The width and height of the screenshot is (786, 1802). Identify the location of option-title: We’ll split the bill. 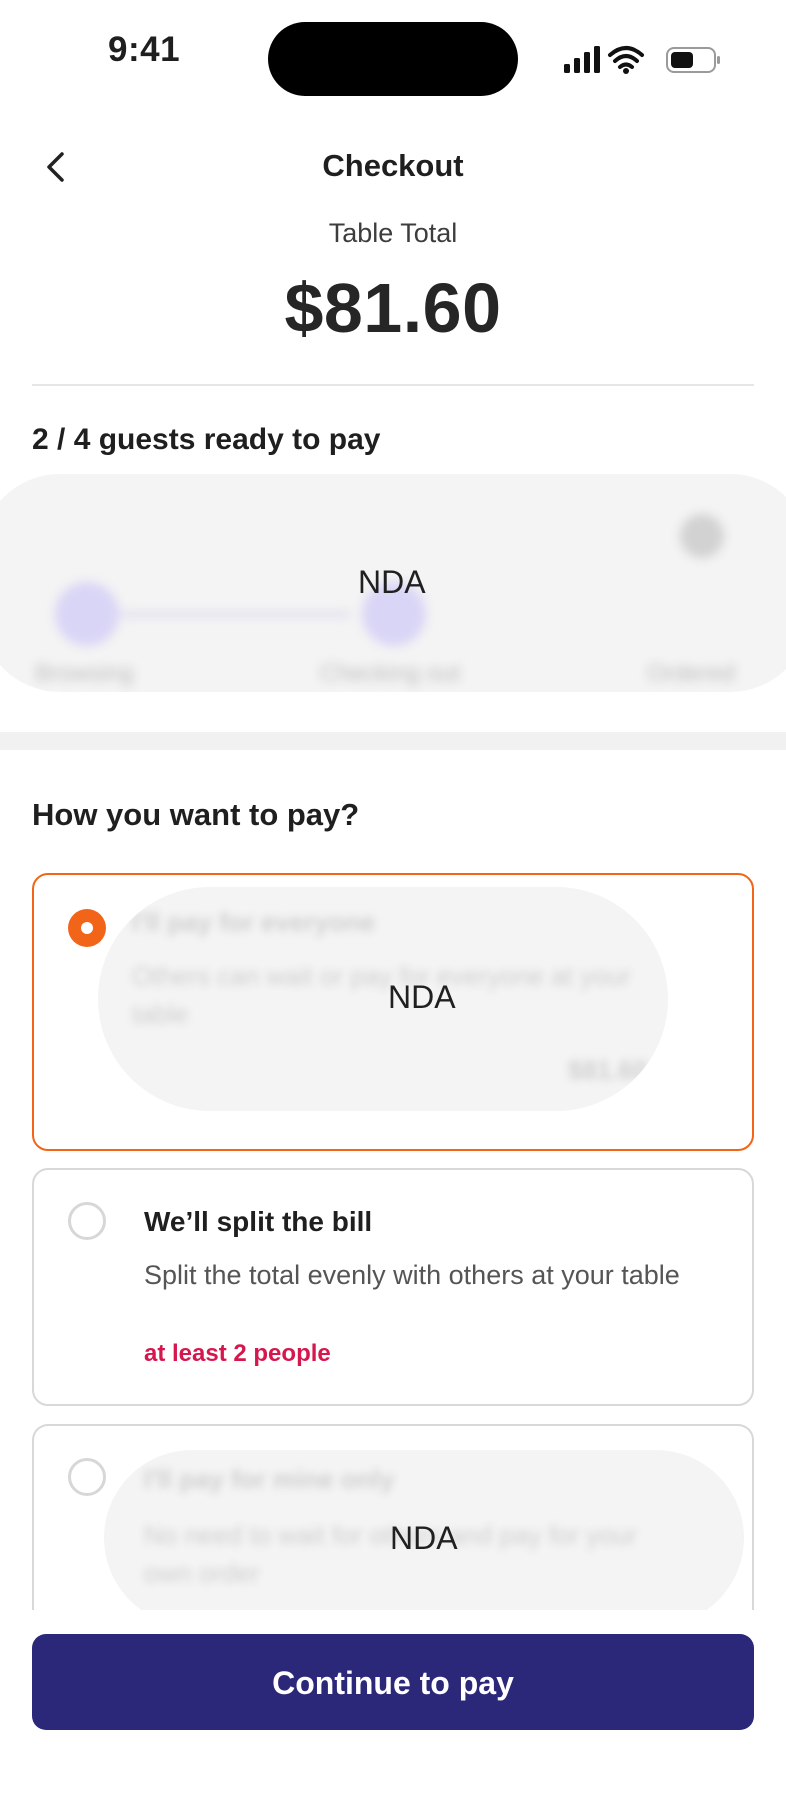
(258, 1221).